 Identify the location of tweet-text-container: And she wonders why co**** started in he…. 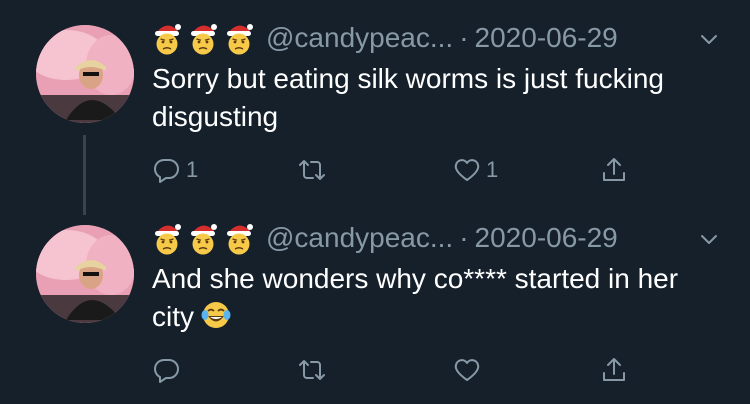
(437, 298).